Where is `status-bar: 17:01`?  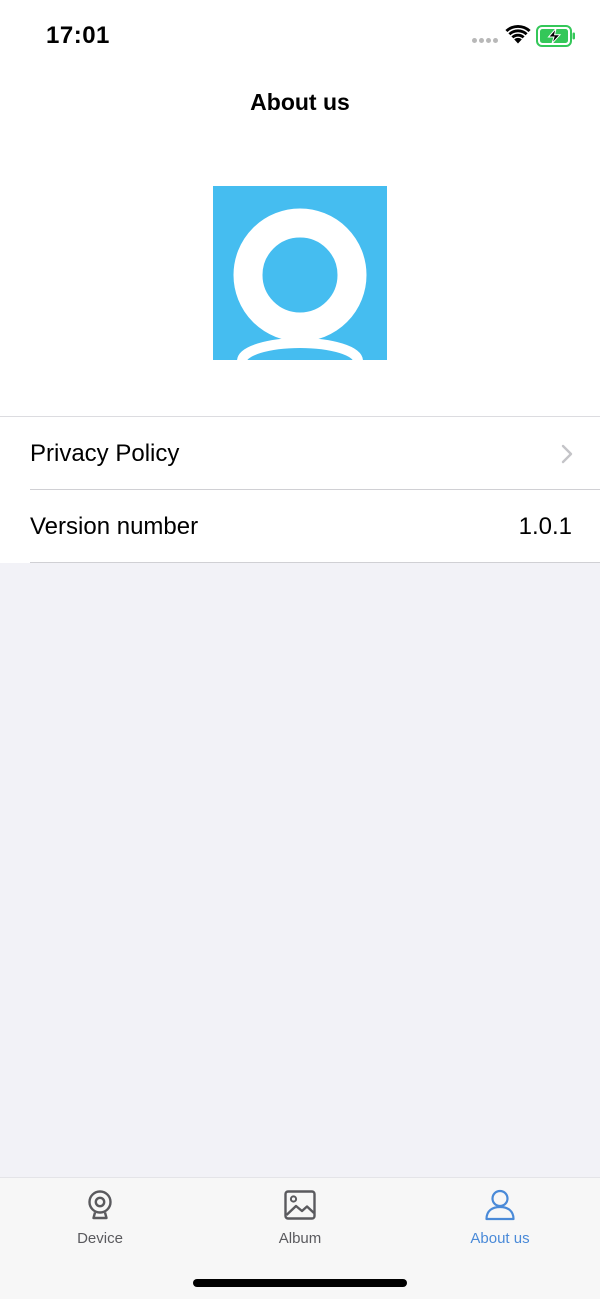
status-bar: 17:01 is located at coordinates (300, 36).